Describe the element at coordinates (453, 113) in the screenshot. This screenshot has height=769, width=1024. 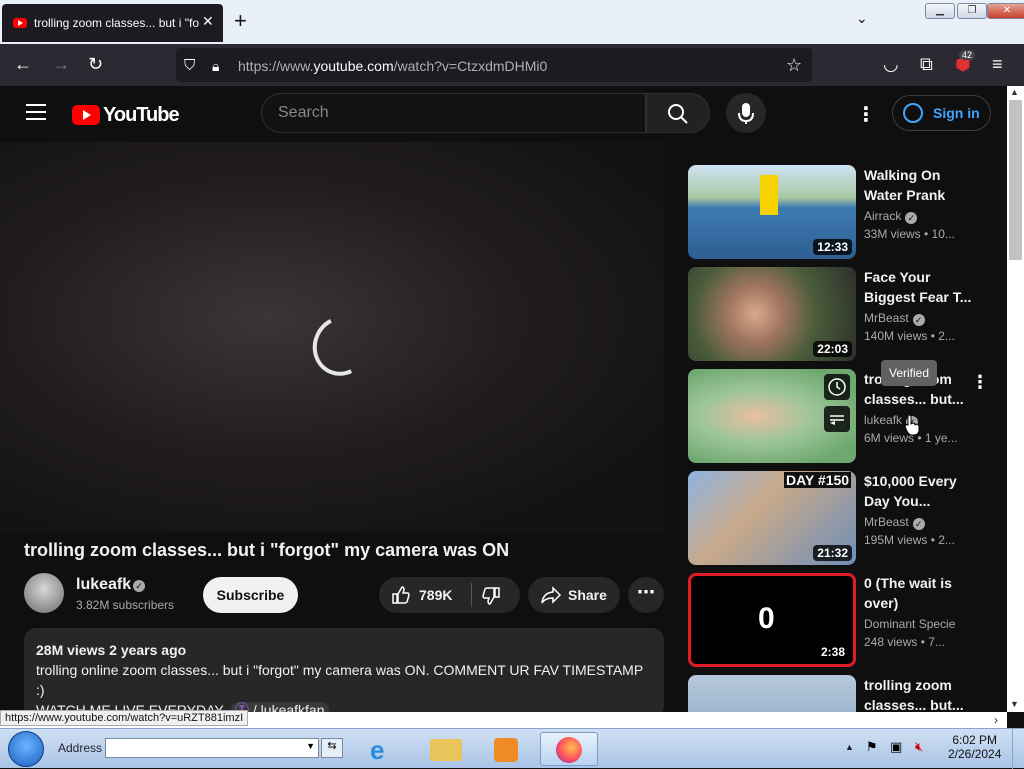
I see `search-input: Search` at that location.